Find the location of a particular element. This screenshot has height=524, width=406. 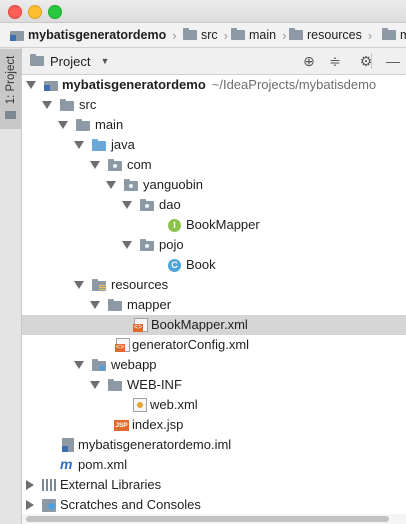

tree-node-pojo: pojo is located at coordinates (214, 245).